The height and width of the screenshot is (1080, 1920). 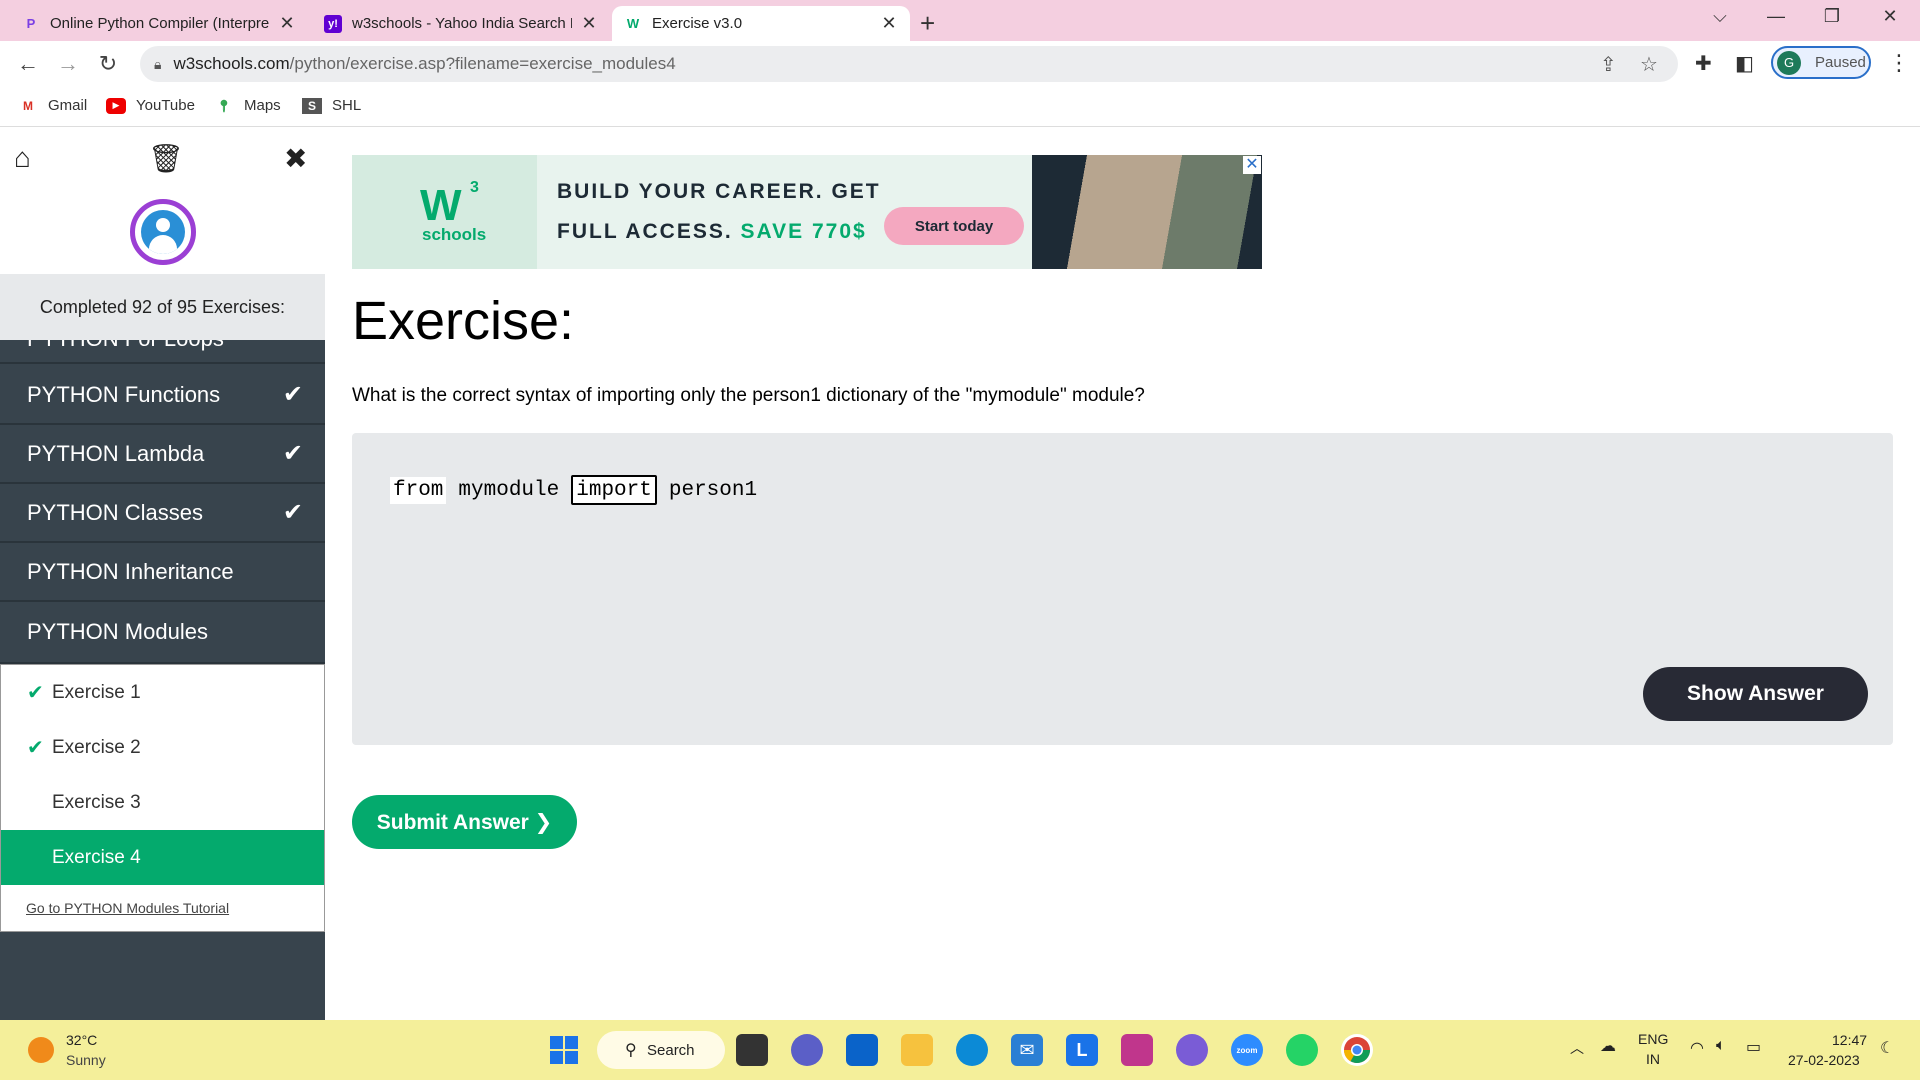 I want to click on share-icon: ⇪, so click(x=1608, y=64).